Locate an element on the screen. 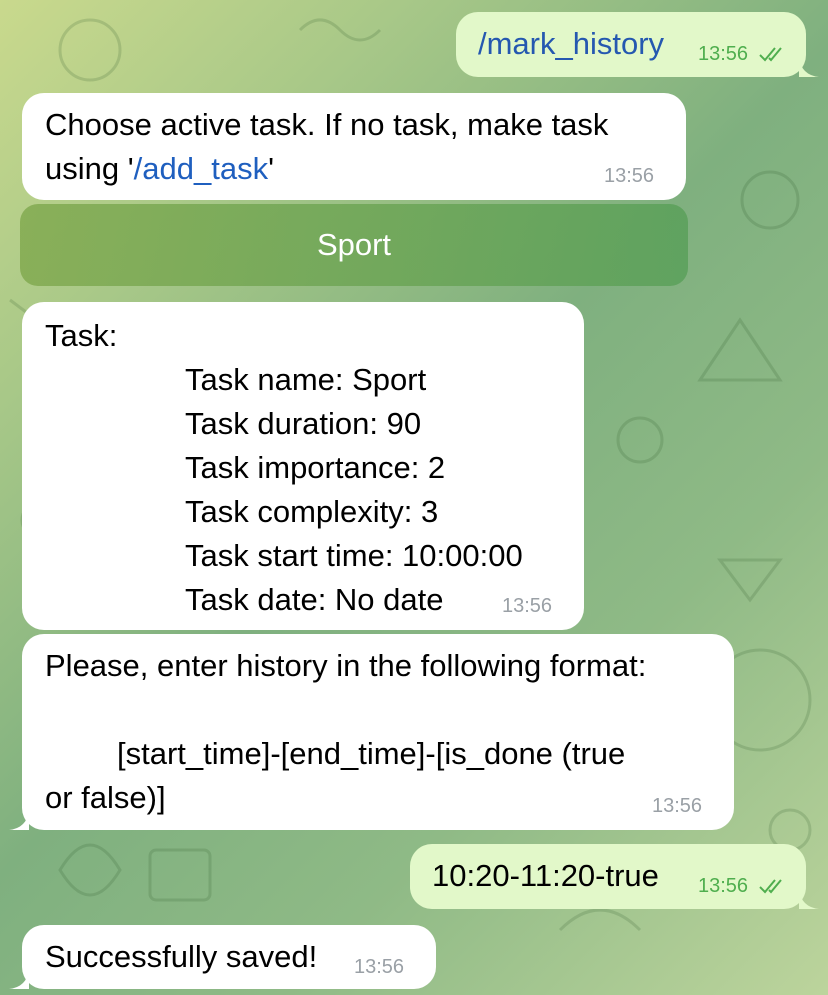 This screenshot has height=995, width=828. command-mark-history: /mark_history is located at coordinates (571, 43).